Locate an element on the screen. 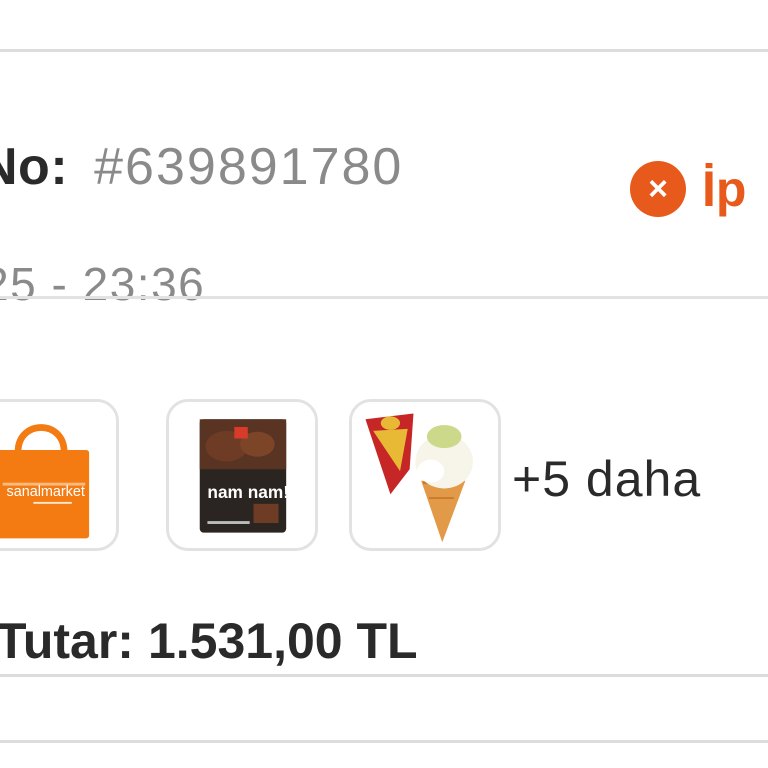 Image resolution: width=768 pixels, height=768 pixels. product-thumbnail-bag: sanalmarket is located at coordinates (59, 475).